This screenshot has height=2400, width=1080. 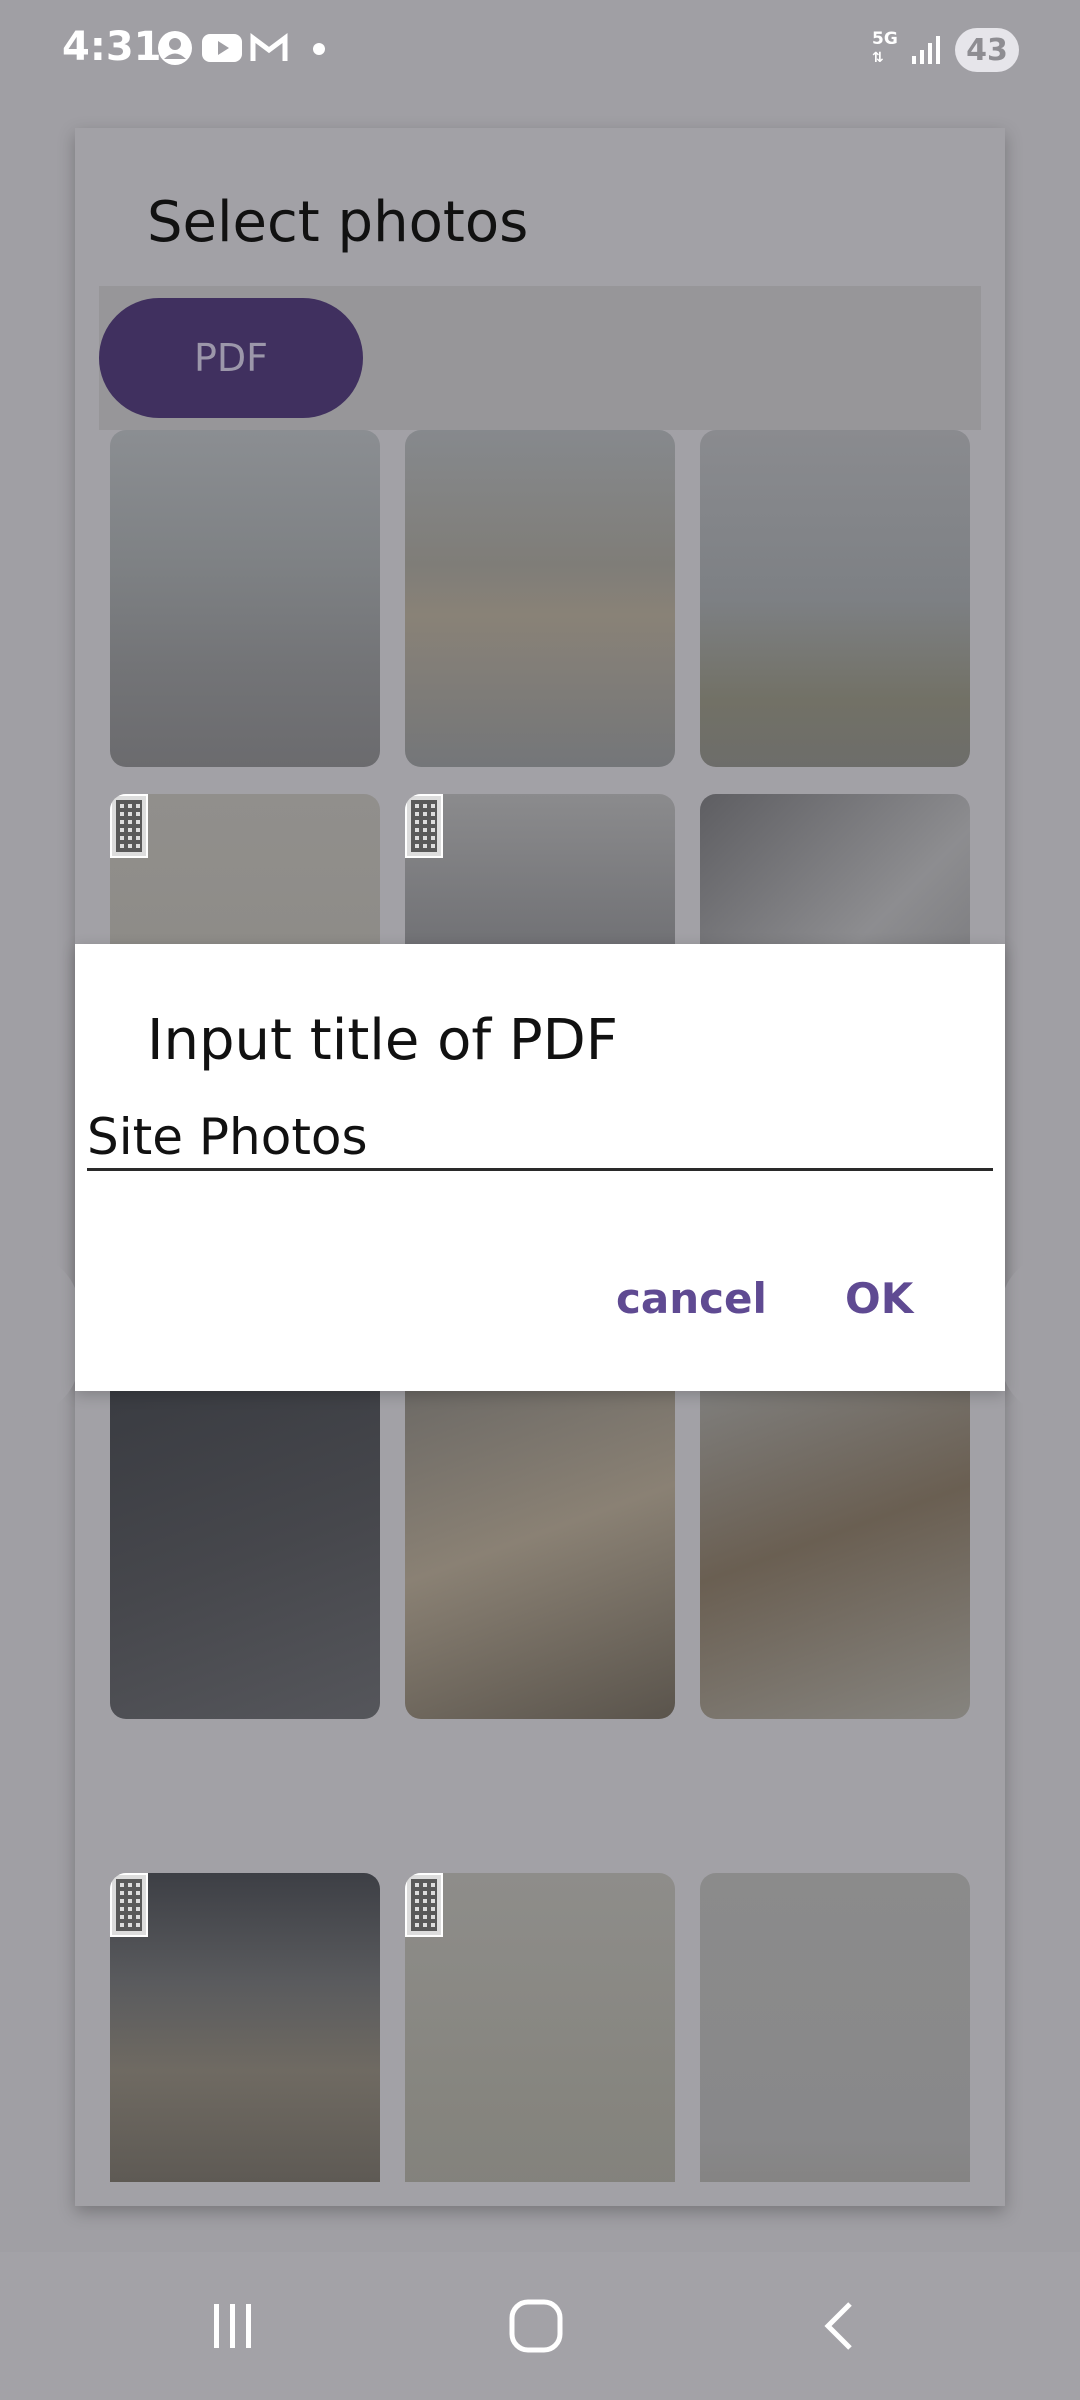 I want to click on youtube-icon, so click(x=222, y=48).